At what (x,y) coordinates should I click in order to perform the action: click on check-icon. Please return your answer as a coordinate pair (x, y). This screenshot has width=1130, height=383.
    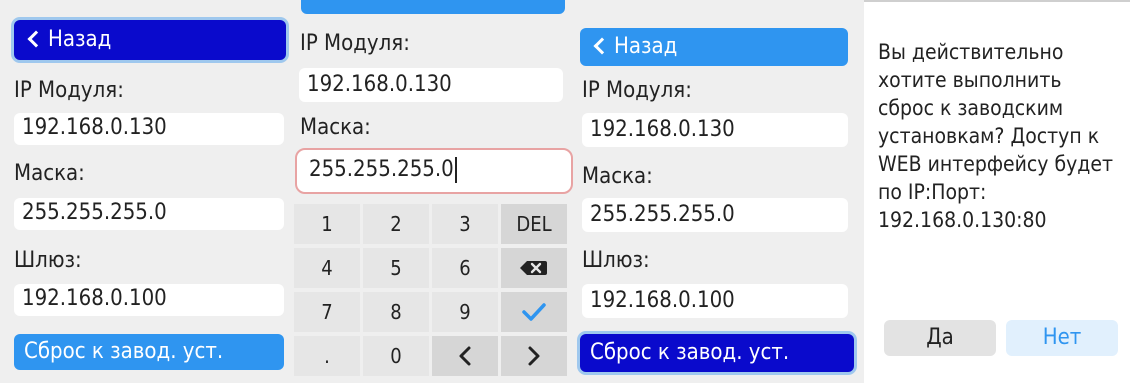
    Looking at the image, I should click on (534, 312).